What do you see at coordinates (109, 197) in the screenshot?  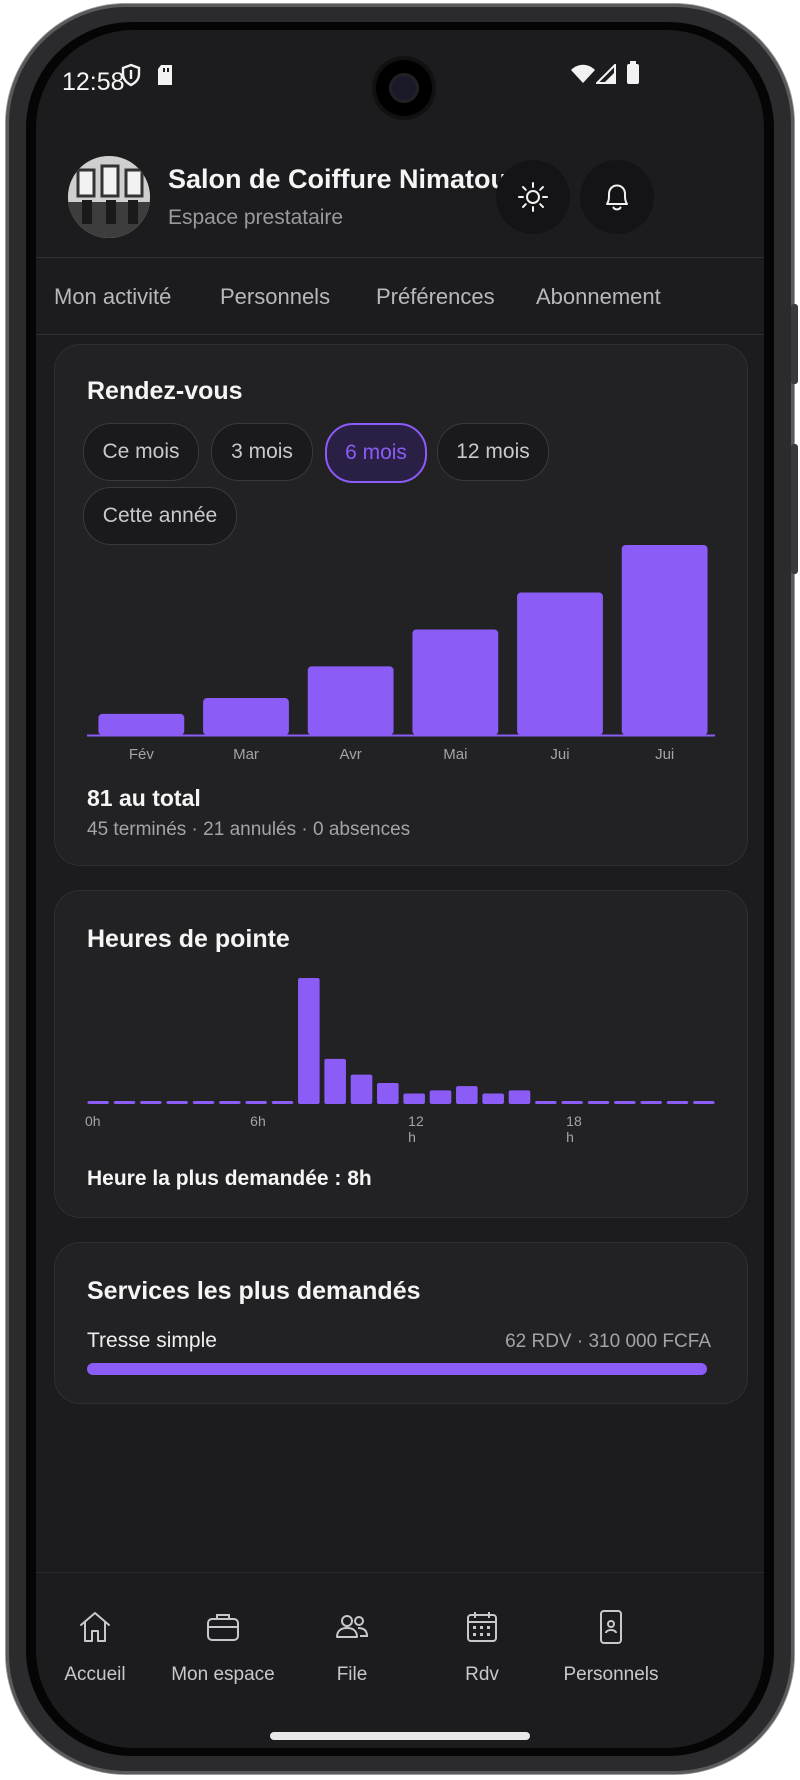 I see `salon-avatar` at bounding box center [109, 197].